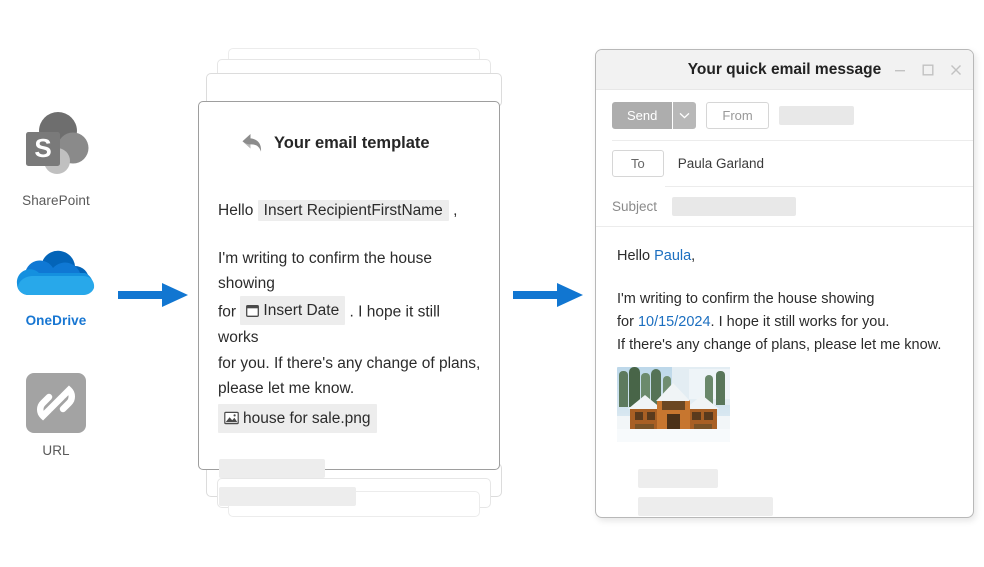 The width and height of the screenshot is (984, 567). What do you see at coordinates (721, 163) in the screenshot?
I see `to-field-value: Paula Garland` at bounding box center [721, 163].